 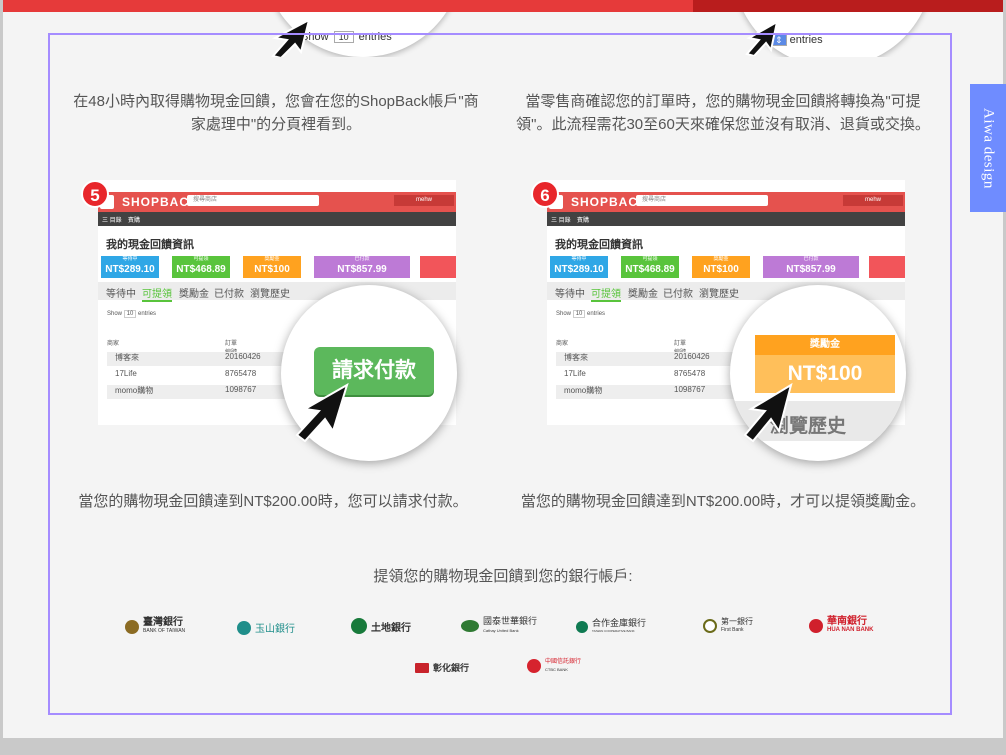 What do you see at coordinates (381, 626) in the screenshot?
I see `bank-logo-land: 土地銀行` at bounding box center [381, 626].